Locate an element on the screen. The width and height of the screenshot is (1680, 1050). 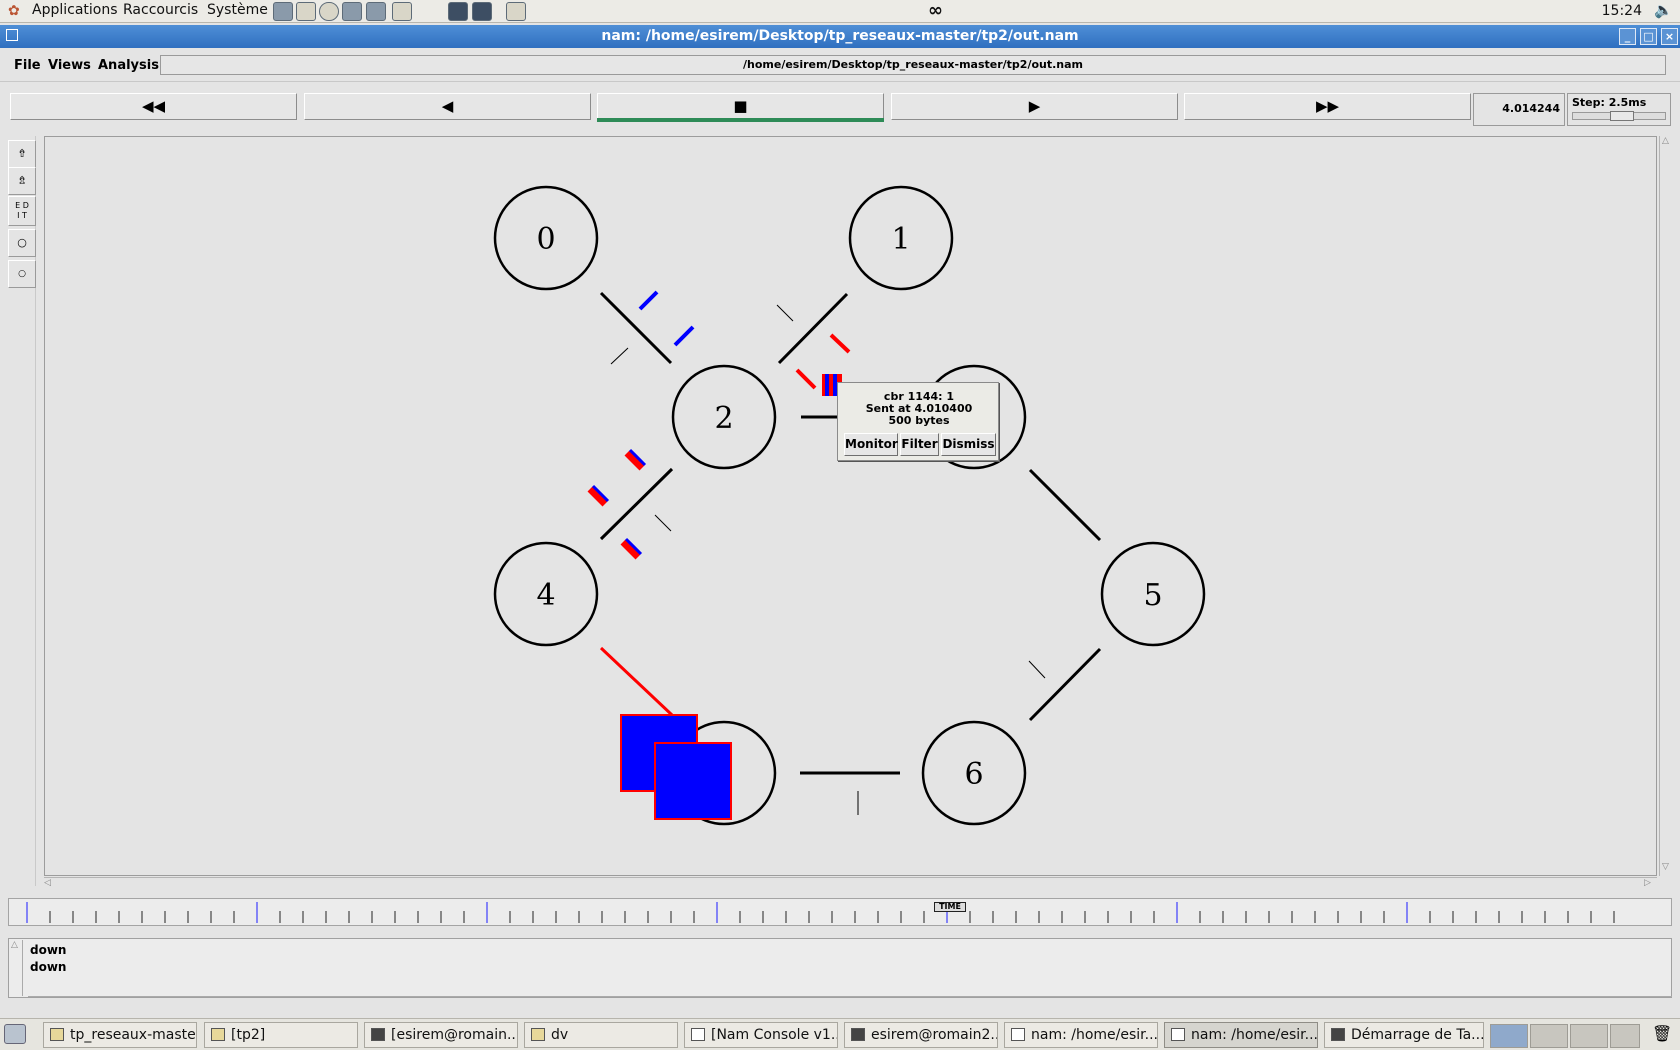
task-label: [tp2] is located at coordinates (248, 1035).